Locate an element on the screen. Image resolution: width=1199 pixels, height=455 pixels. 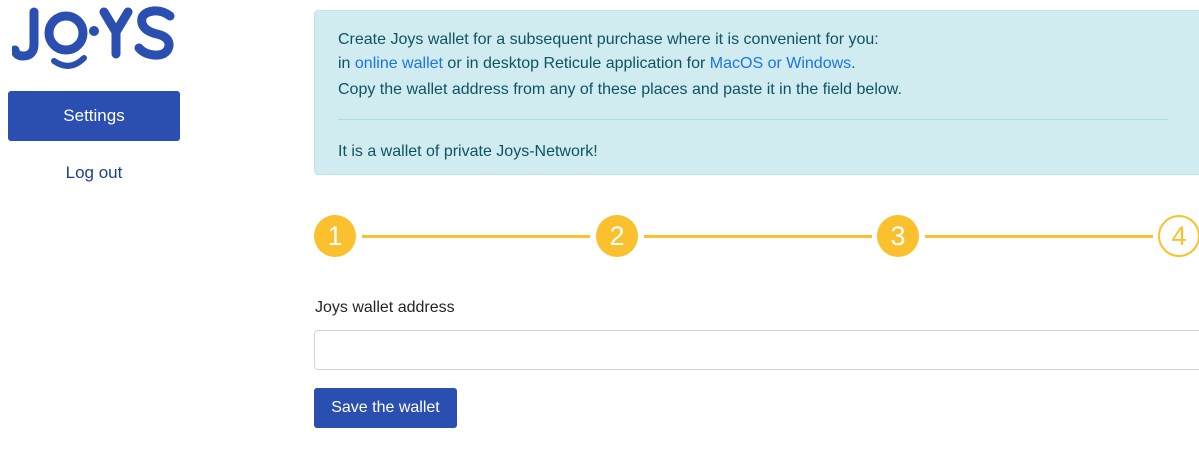
save-wallet-button: Save the wallet is located at coordinates (385, 408).